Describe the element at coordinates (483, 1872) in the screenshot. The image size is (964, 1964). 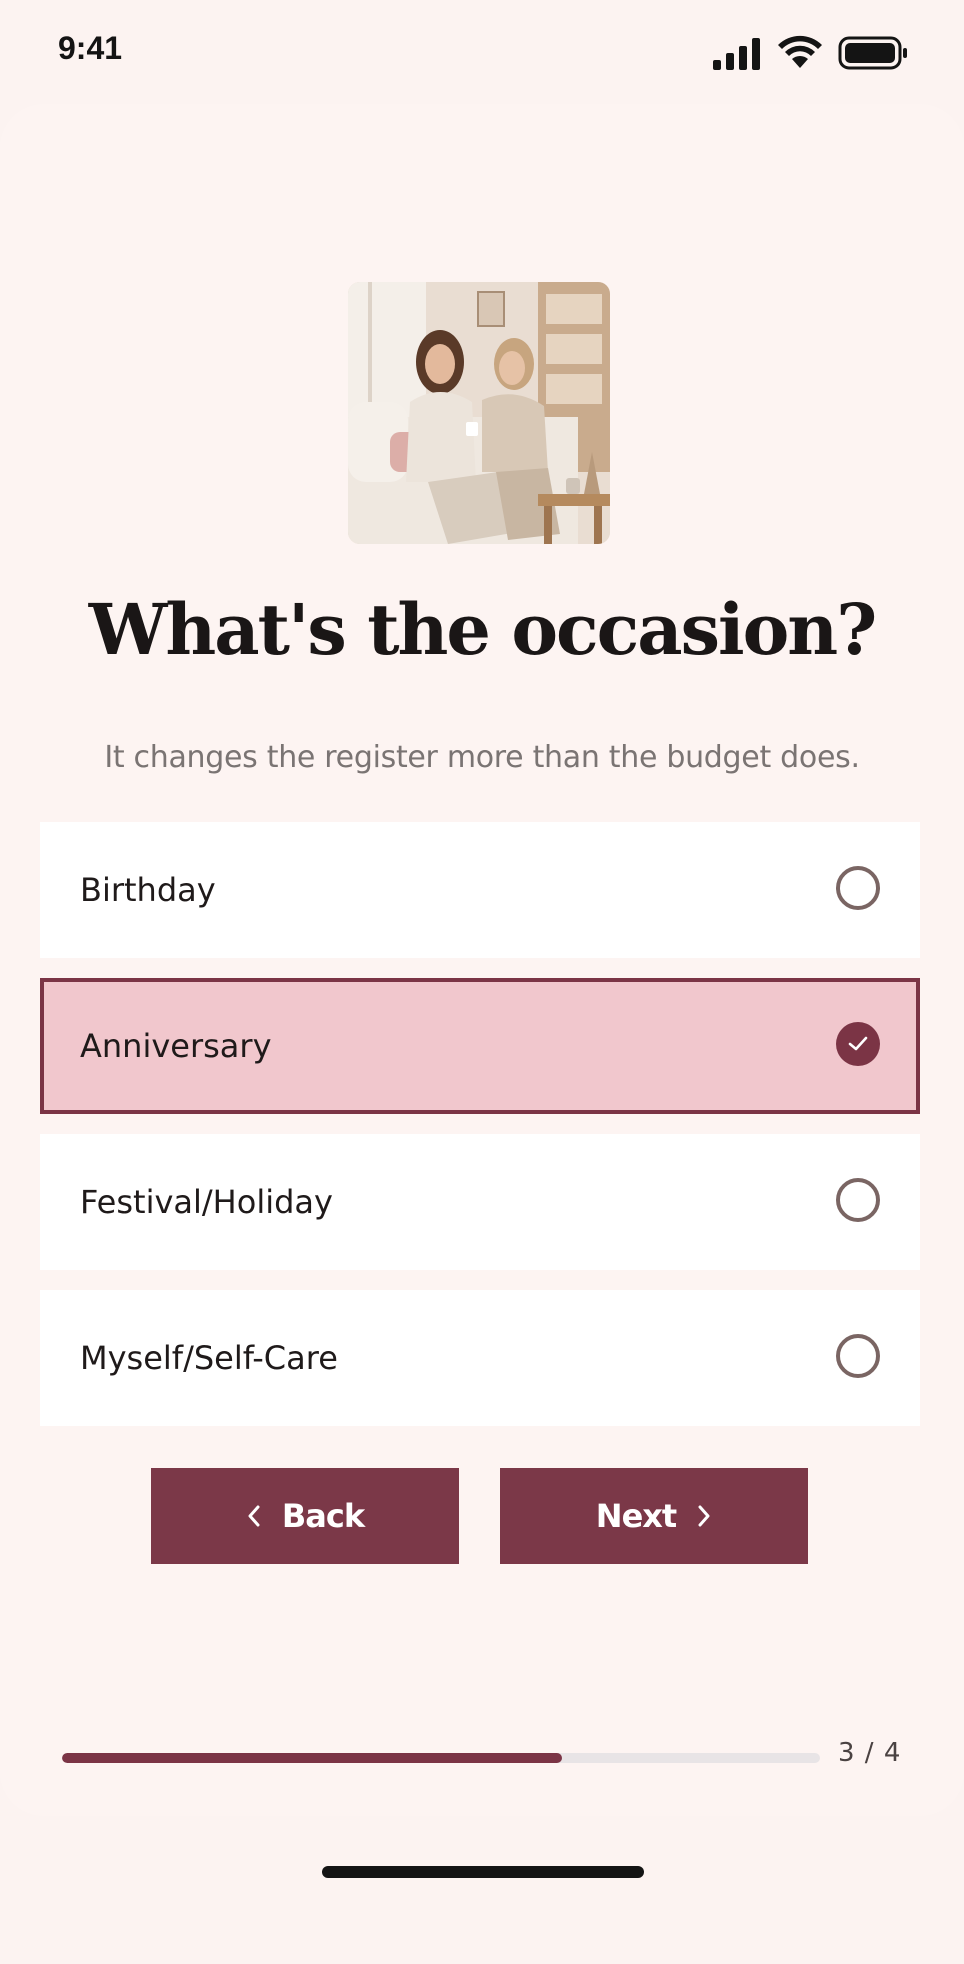
I see `home-indicator` at that location.